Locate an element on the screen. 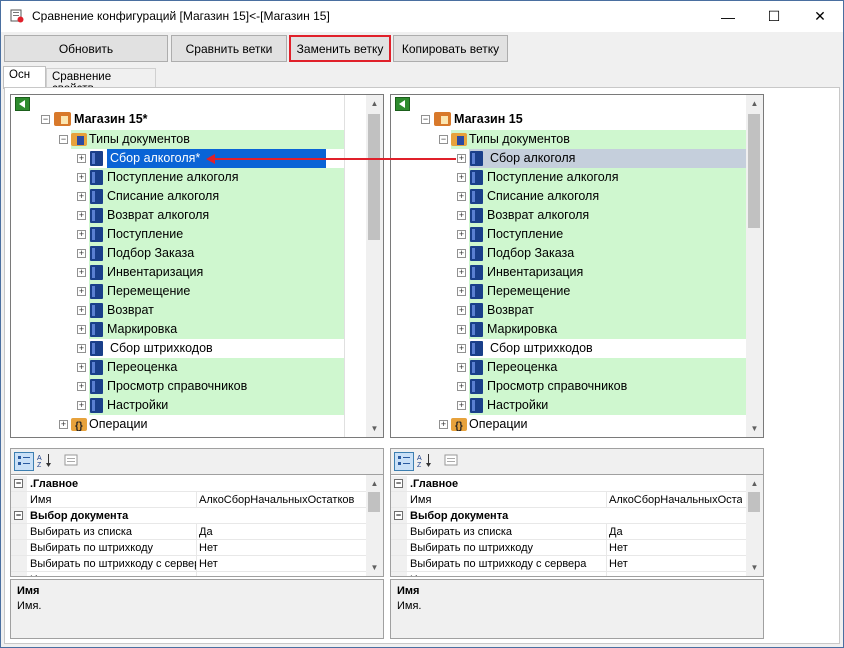  property-row: Выбирать по штрихкоду с сервера Нет is located at coordinates (188, 564).